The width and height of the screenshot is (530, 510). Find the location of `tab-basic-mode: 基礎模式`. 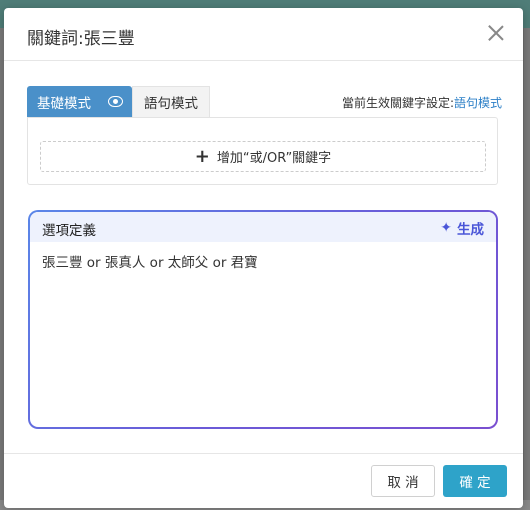

tab-basic-mode: 基礎模式 is located at coordinates (79, 101).